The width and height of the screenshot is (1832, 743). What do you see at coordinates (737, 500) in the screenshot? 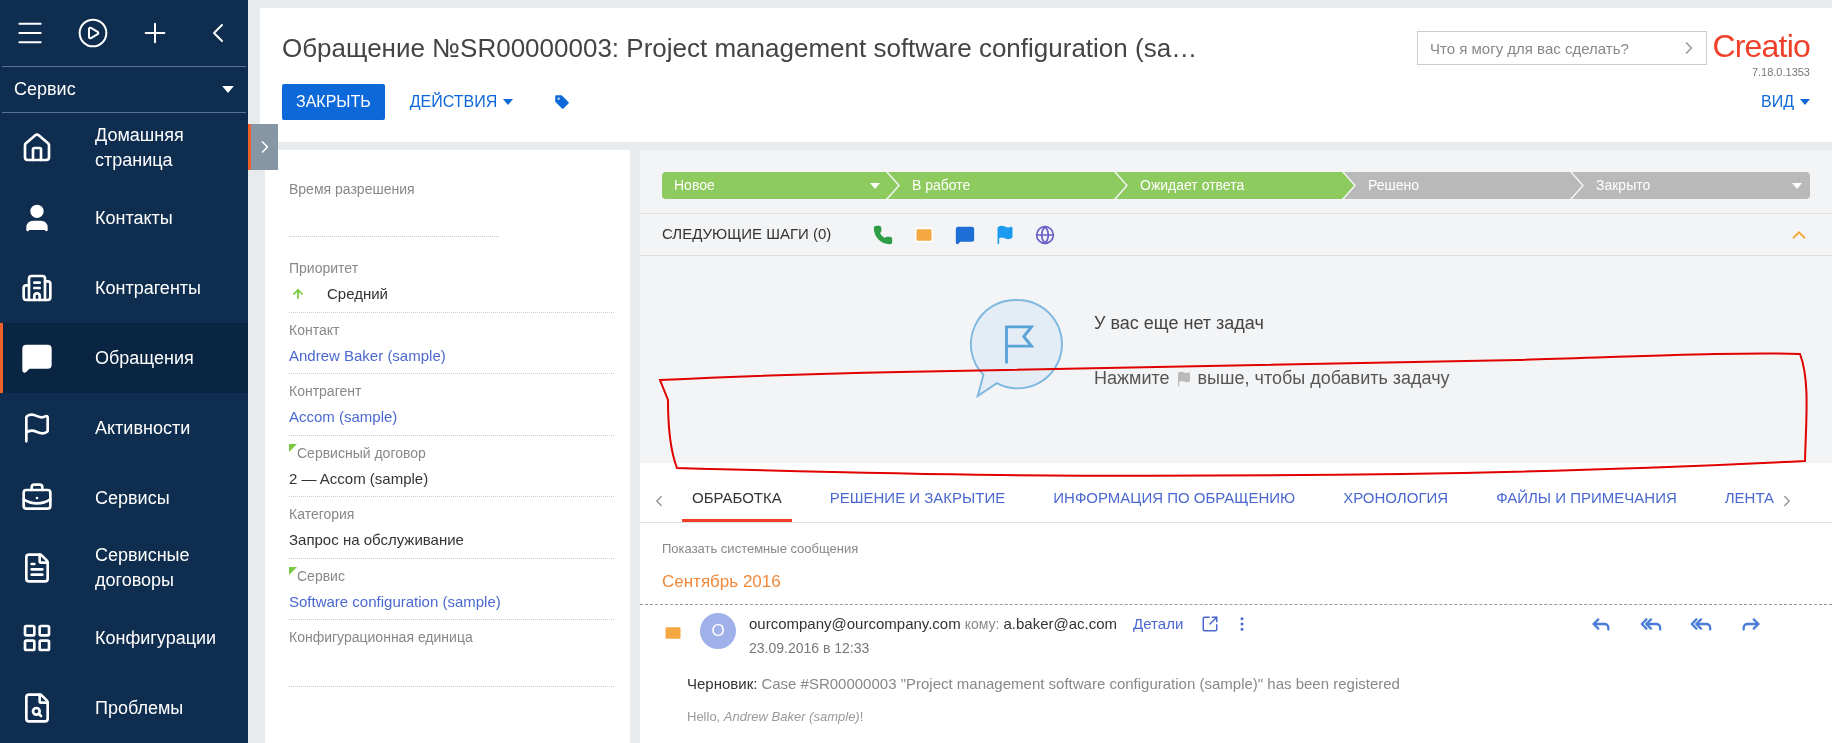
I see `tab: ОБРАБОТКА` at bounding box center [737, 500].